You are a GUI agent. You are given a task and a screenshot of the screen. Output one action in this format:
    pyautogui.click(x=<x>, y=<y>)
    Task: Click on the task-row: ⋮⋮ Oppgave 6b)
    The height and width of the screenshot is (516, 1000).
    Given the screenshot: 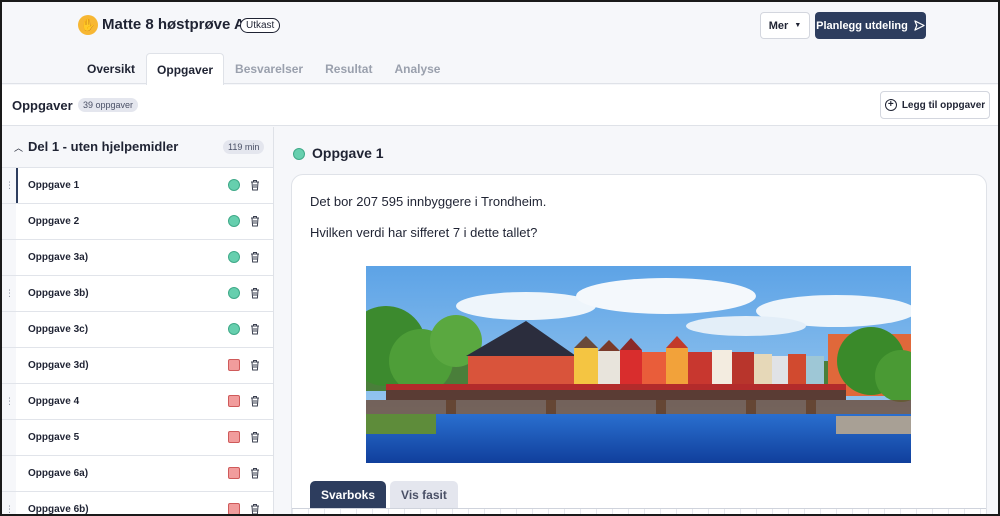 What is the action you would take?
    pyautogui.click(x=137, y=503)
    